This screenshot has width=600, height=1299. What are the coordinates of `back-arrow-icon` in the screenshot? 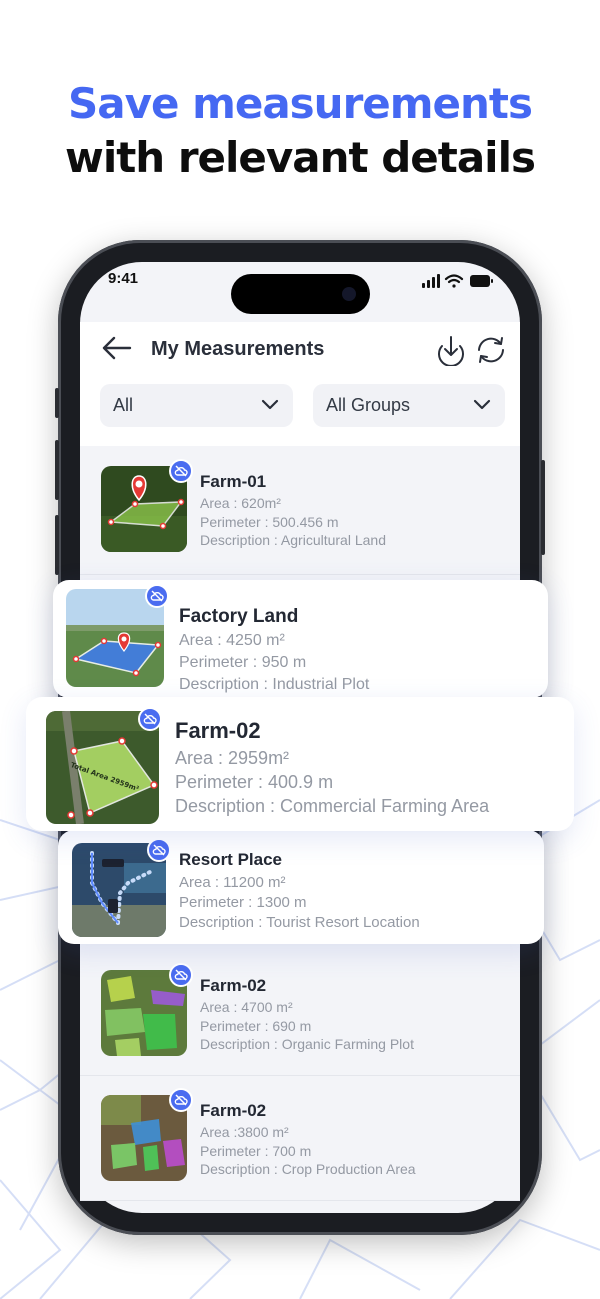 It's located at (116, 348).